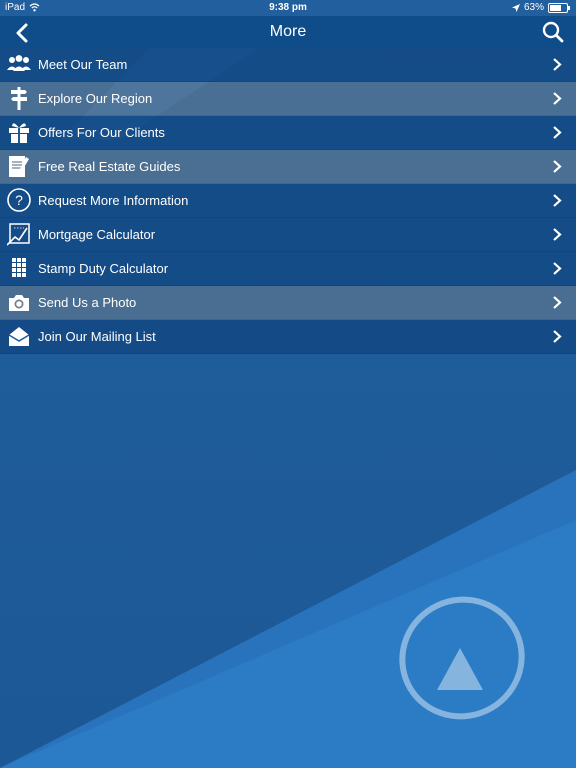  I want to click on nav-bar: More, so click(288, 32).